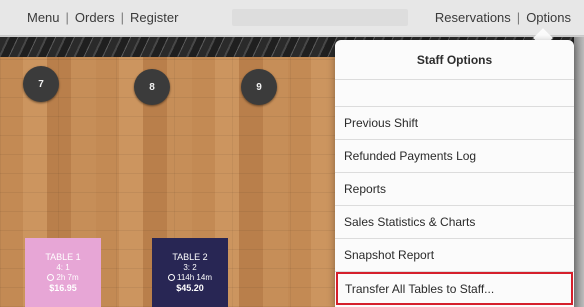 The height and width of the screenshot is (307, 584). Describe the element at coordinates (67, 277) in the screenshot. I see `table-time: 2h 7m` at that location.